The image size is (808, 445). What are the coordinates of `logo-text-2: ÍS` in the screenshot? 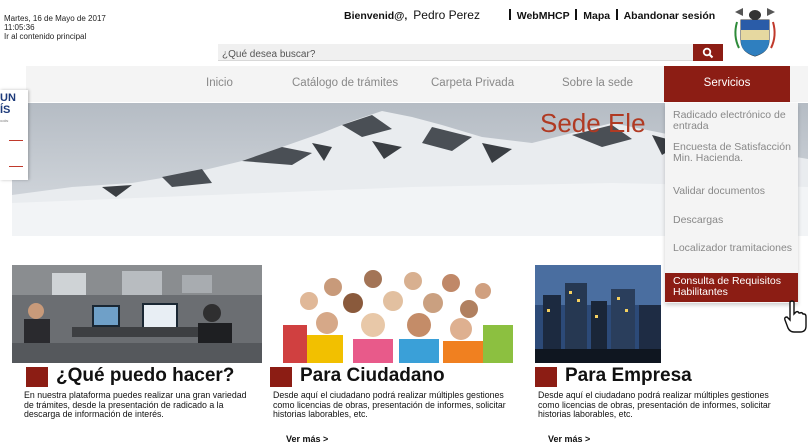 It's located at (5, 110).